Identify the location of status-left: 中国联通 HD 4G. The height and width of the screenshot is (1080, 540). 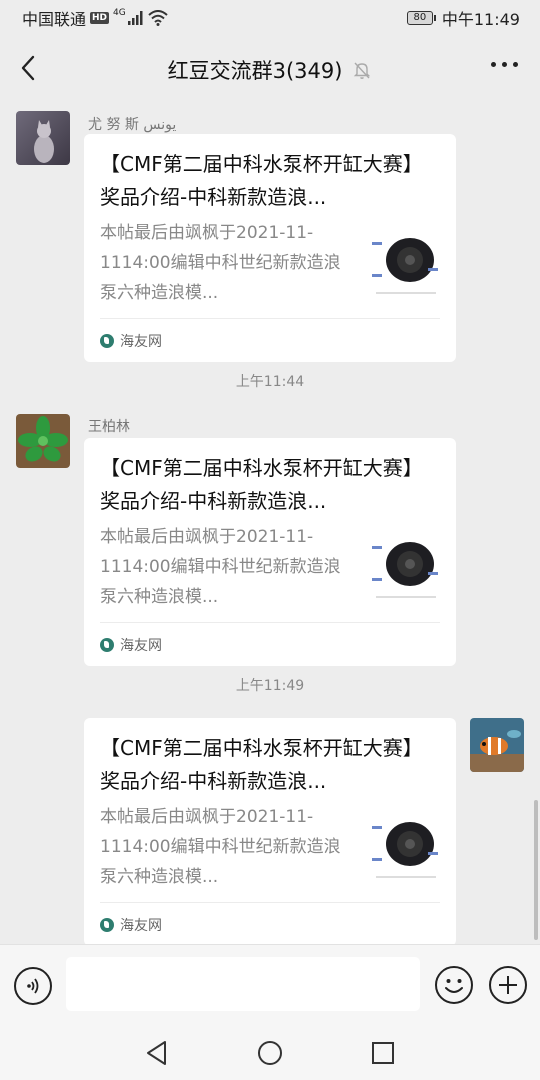
(95, 18).